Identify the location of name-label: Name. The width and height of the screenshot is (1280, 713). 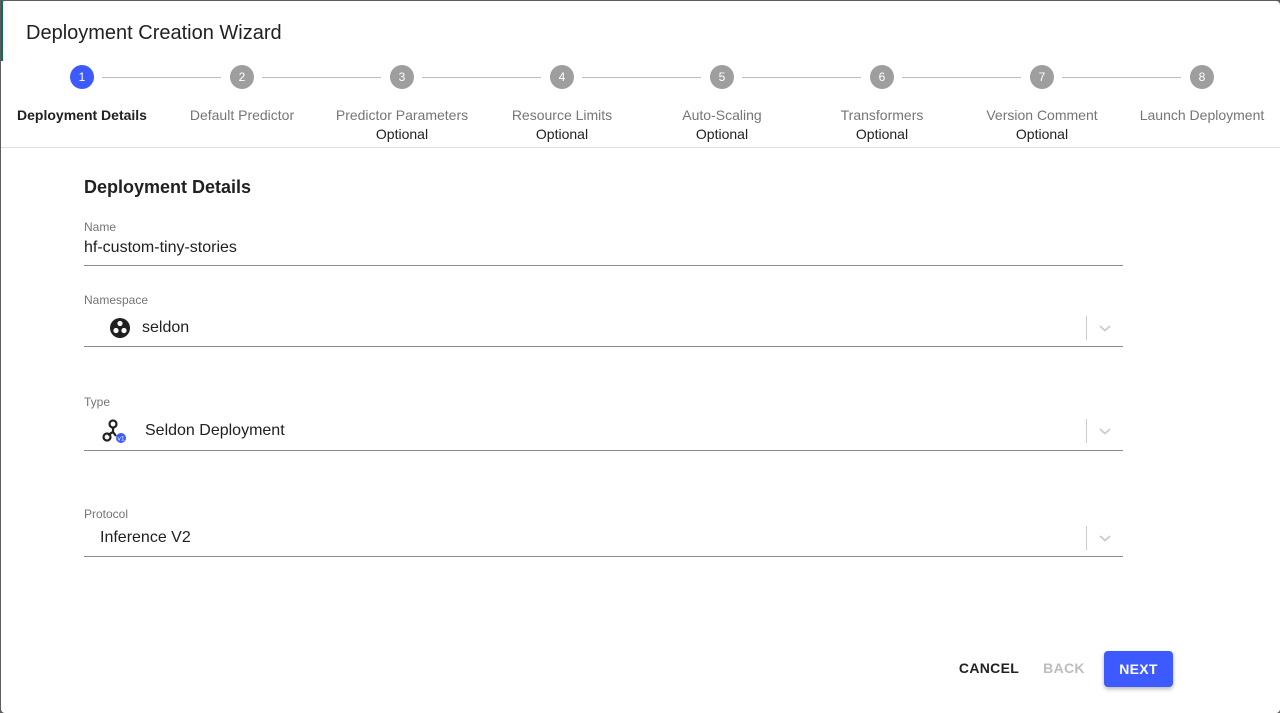
(100, 227).